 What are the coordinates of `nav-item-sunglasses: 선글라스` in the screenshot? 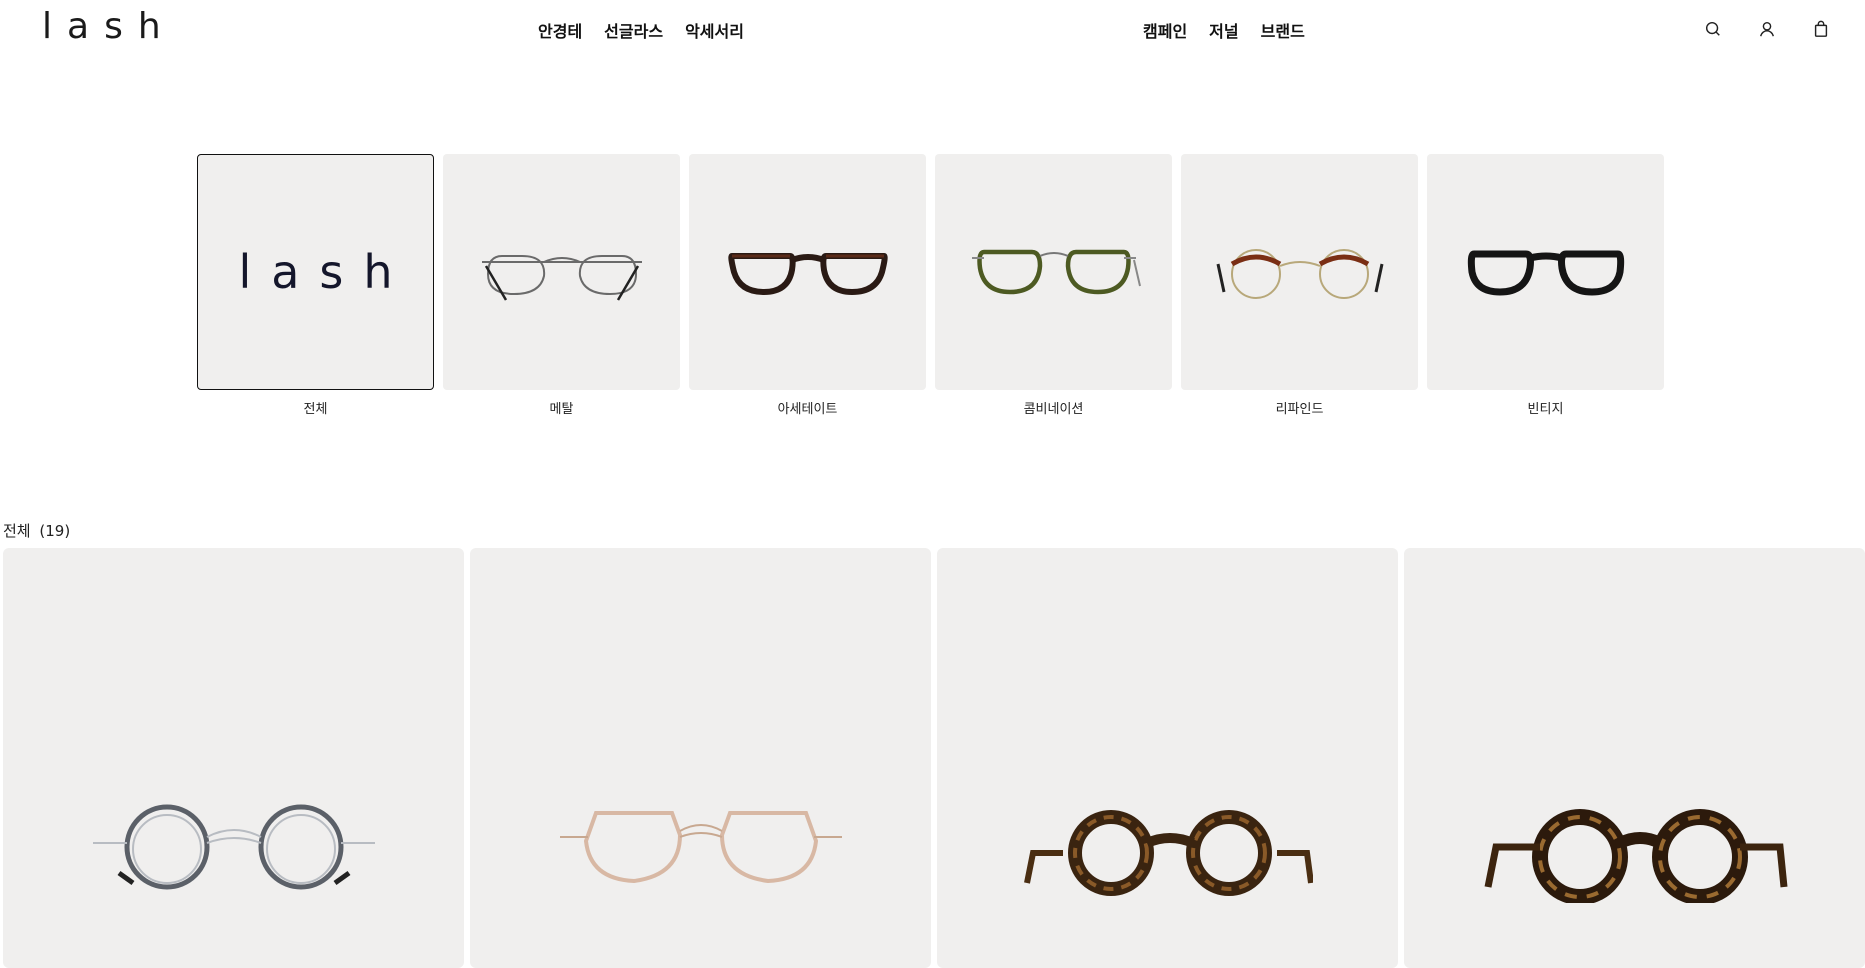 It's located at (633, 30).